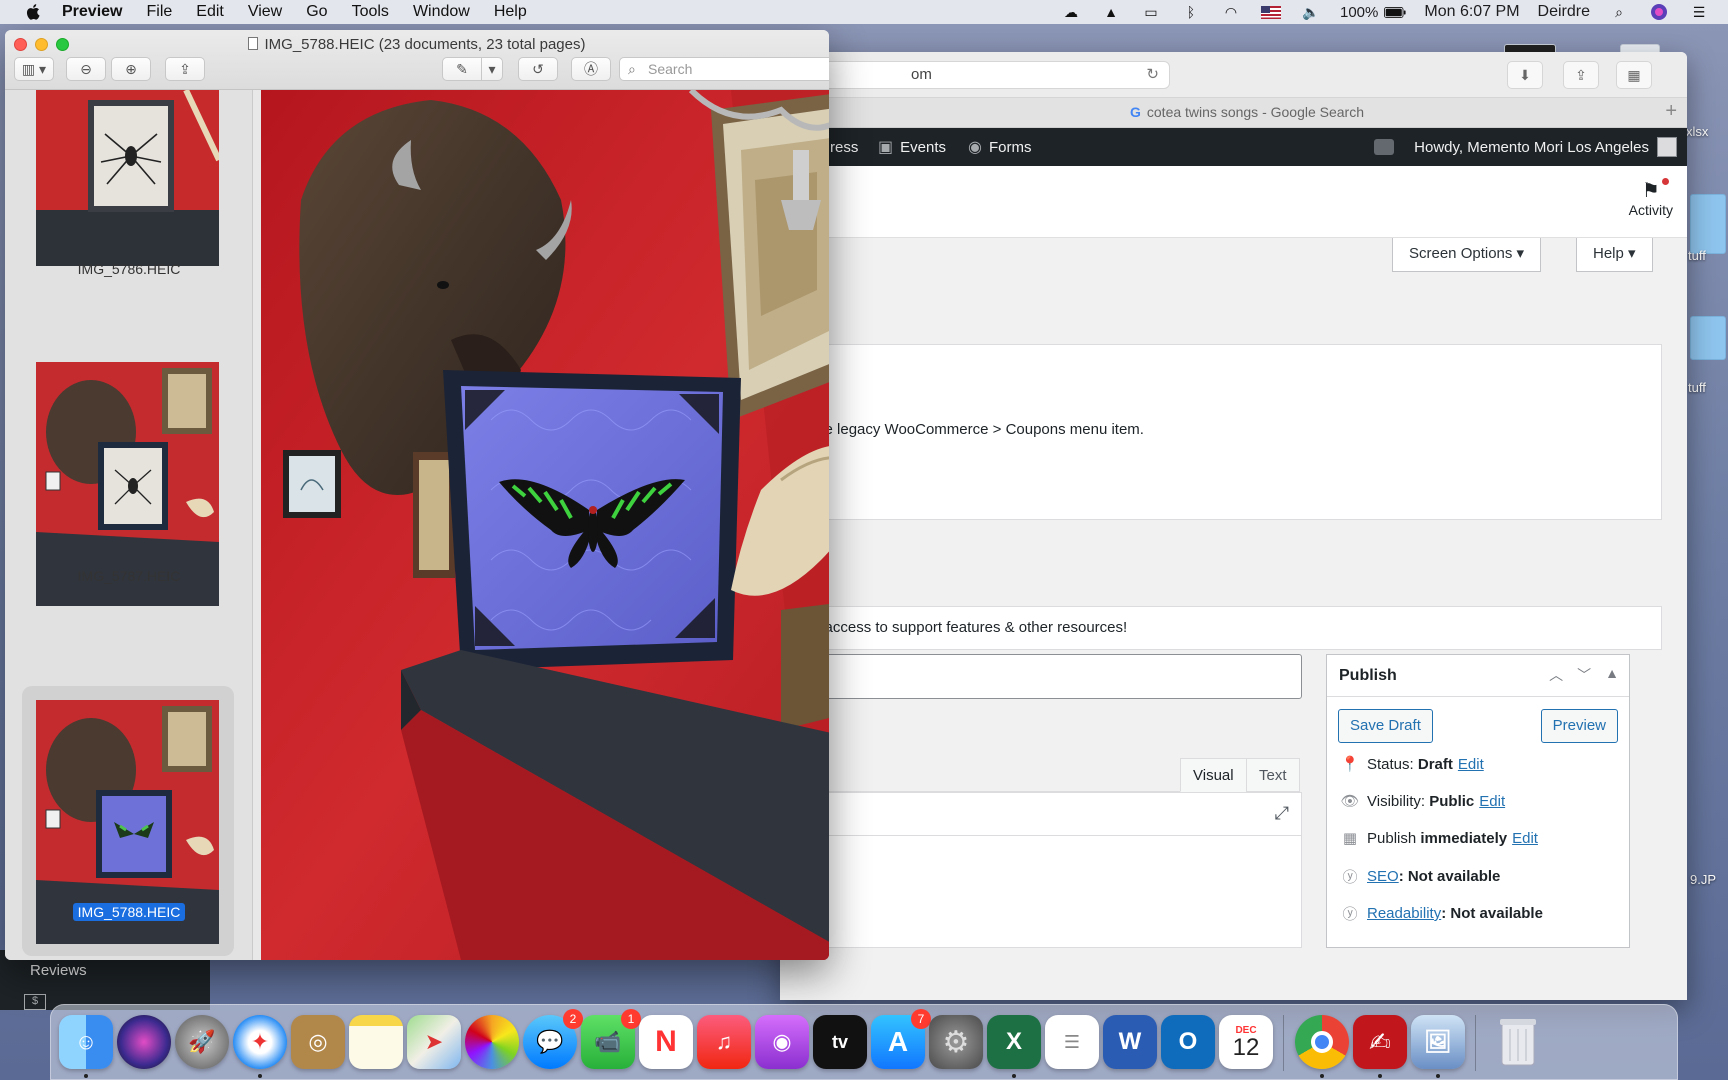 The image size is (1728, 1080). I want to click on howdy-user: Howdy, Memento Mori Los Angeles, so click(1531, 147).